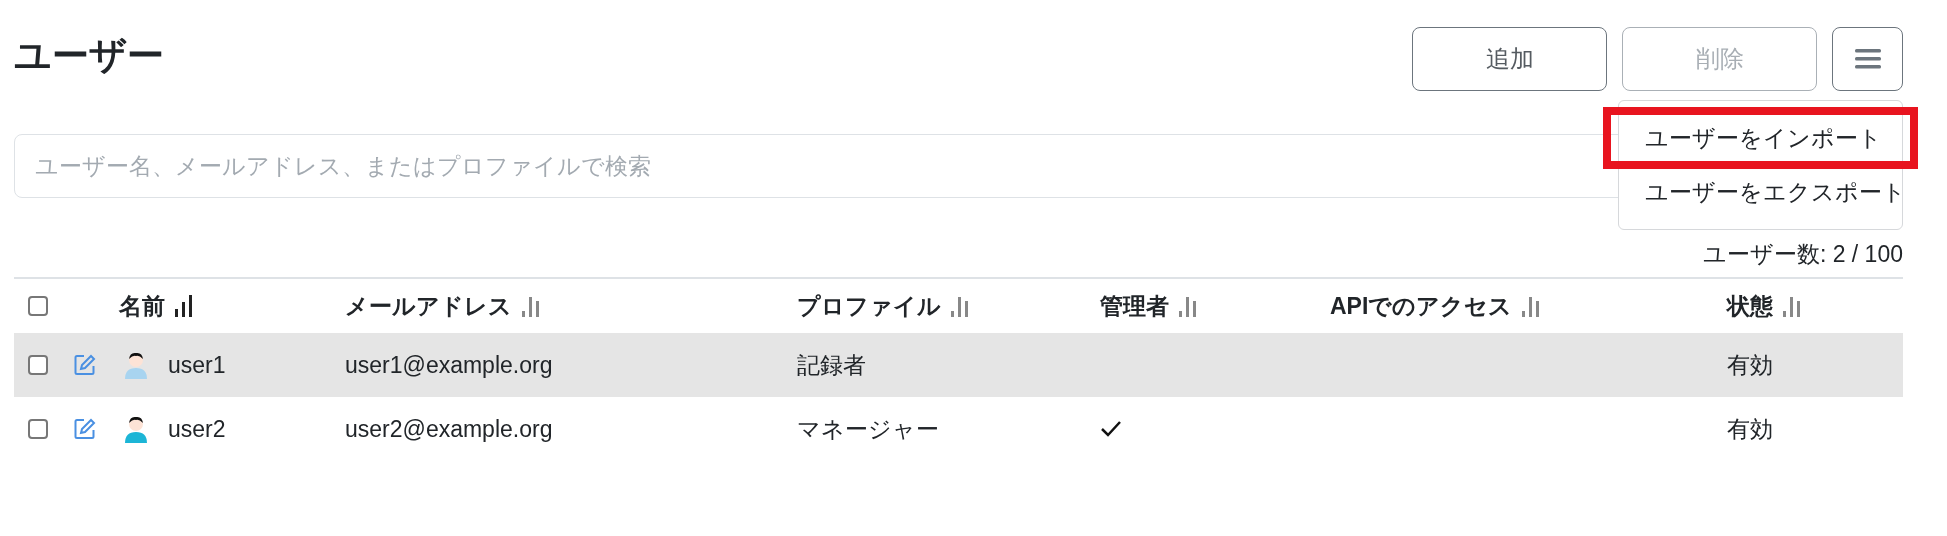  I want to click on column-header: 状態, so click(1750, 306).